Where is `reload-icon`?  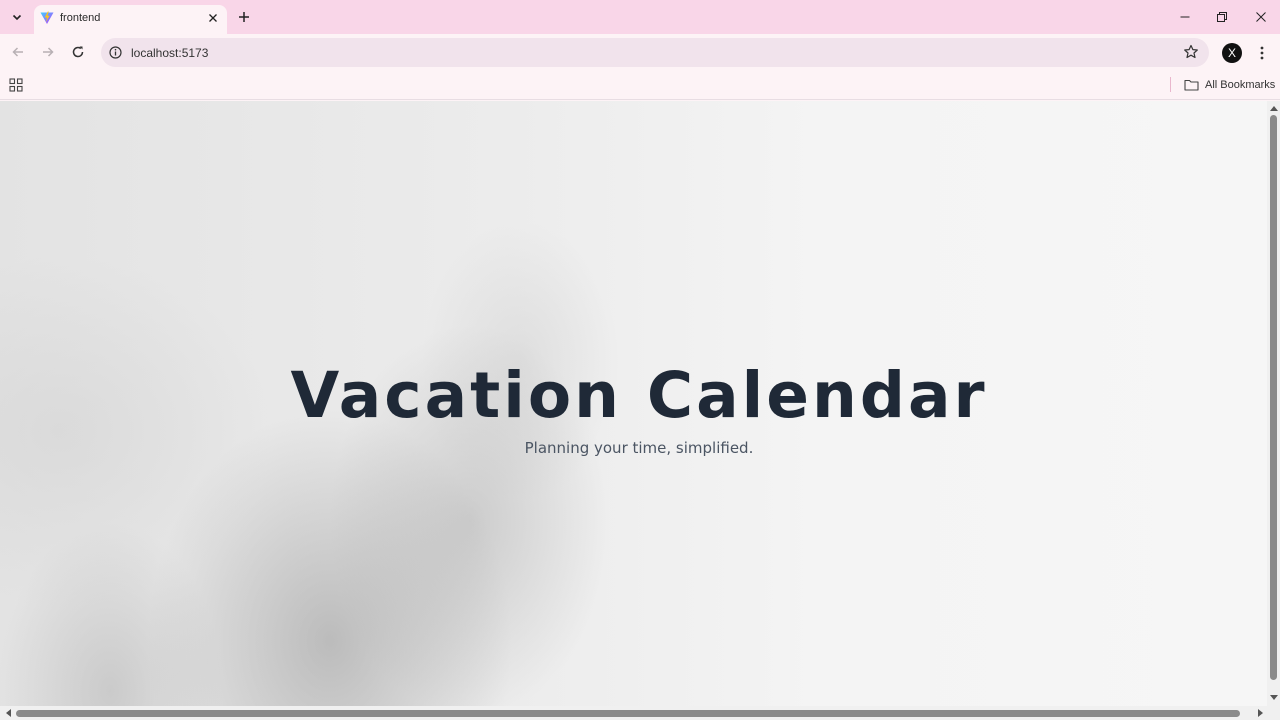
reload-icon is located at coordinates (78, 52).